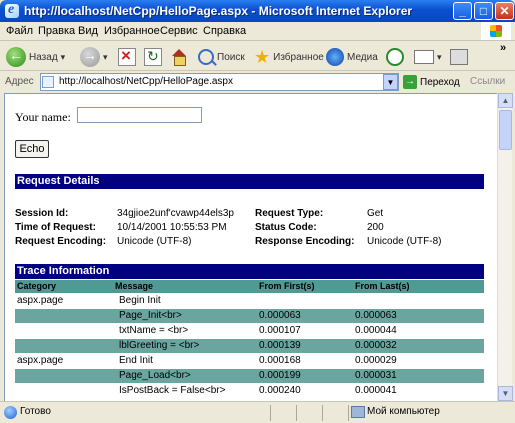  I want to click on security-zone-label: Мой компьютер, so click(403, 411).